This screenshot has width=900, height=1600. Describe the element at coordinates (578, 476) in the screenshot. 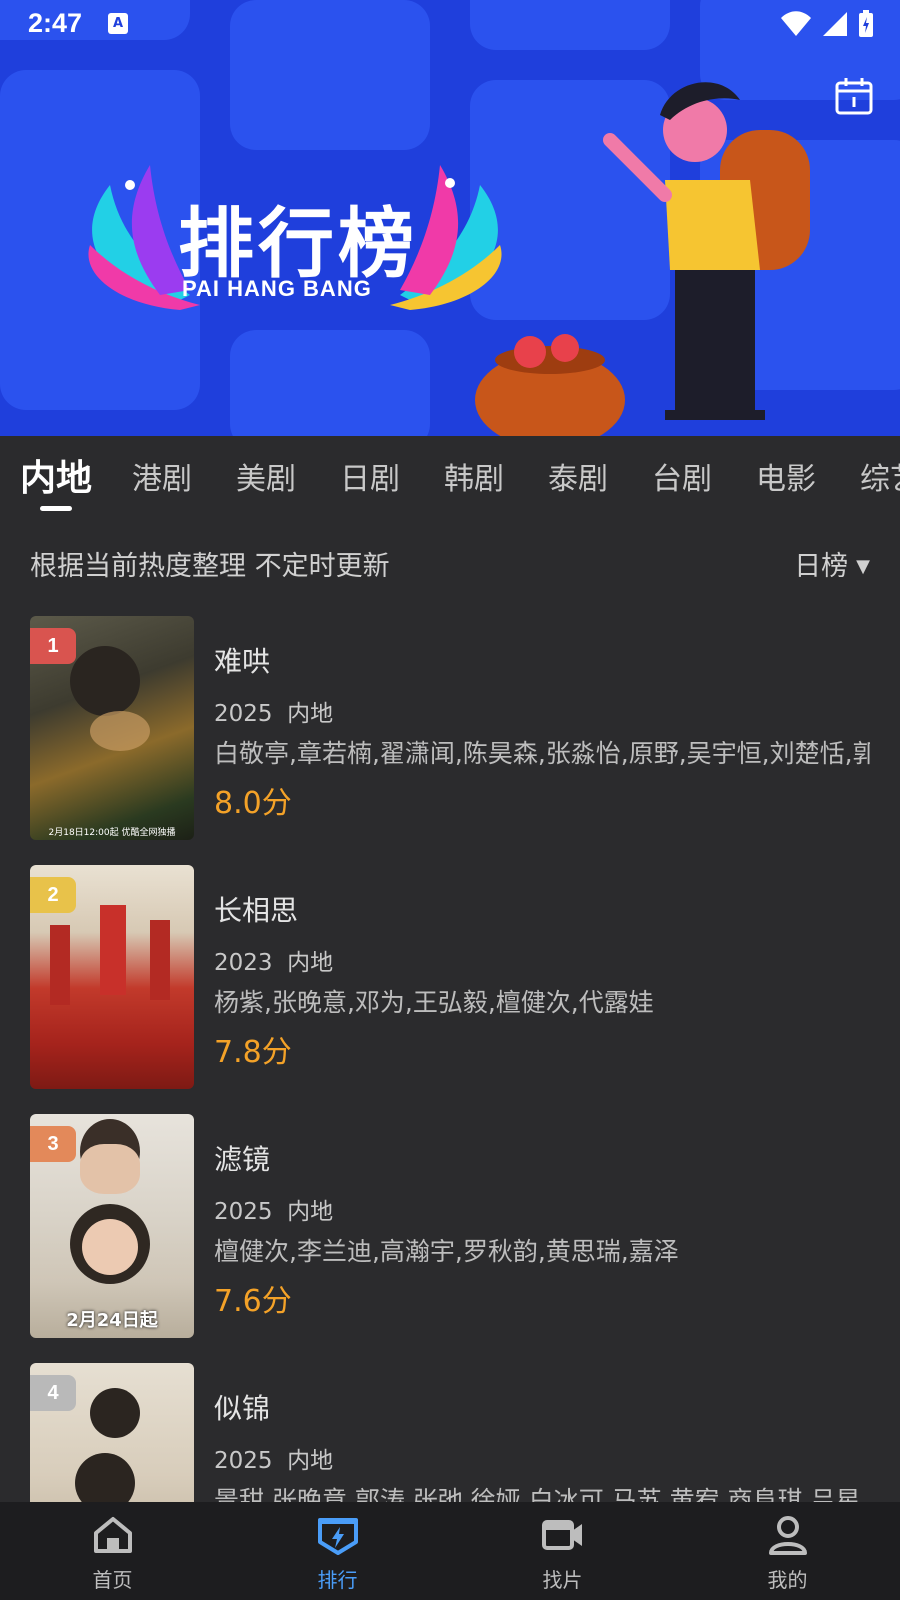

I see `tab-thailand: 泰剧` at that location.